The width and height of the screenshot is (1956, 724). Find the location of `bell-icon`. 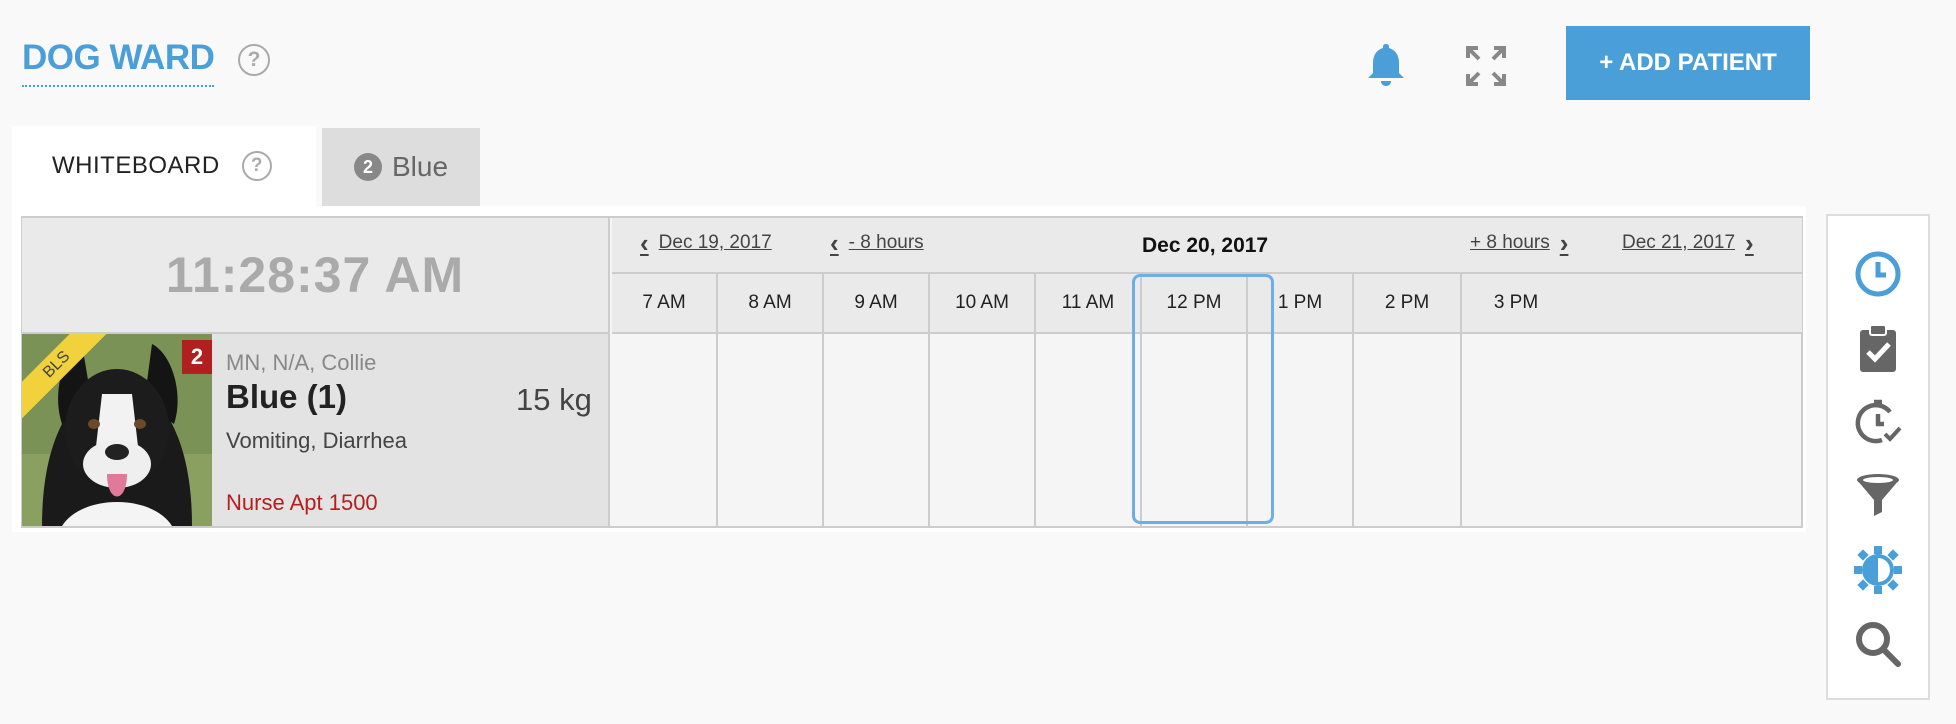

bell-icon is located at coordinates (1386, 66).